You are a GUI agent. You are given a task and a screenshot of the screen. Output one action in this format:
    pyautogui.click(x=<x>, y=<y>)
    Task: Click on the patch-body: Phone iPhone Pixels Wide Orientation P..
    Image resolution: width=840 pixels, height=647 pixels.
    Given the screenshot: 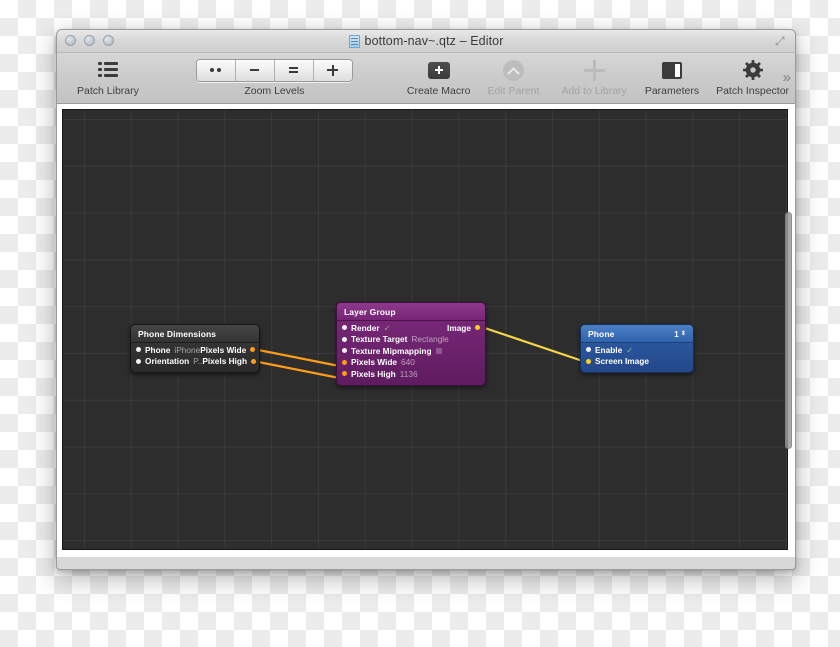 What is the action you would take?
    pyautogui.click(x=195, y=357)
    